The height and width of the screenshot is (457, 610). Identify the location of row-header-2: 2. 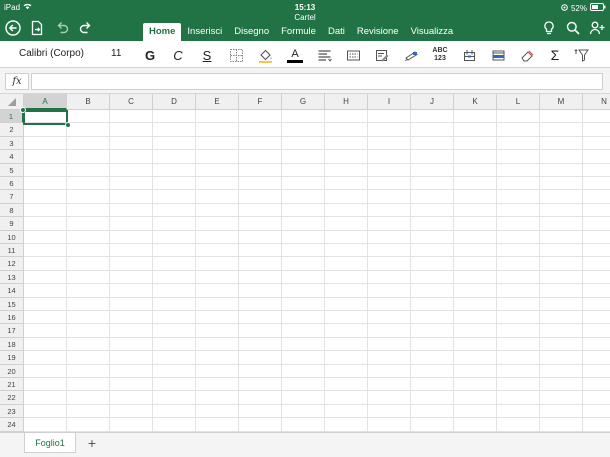
(12, 130).